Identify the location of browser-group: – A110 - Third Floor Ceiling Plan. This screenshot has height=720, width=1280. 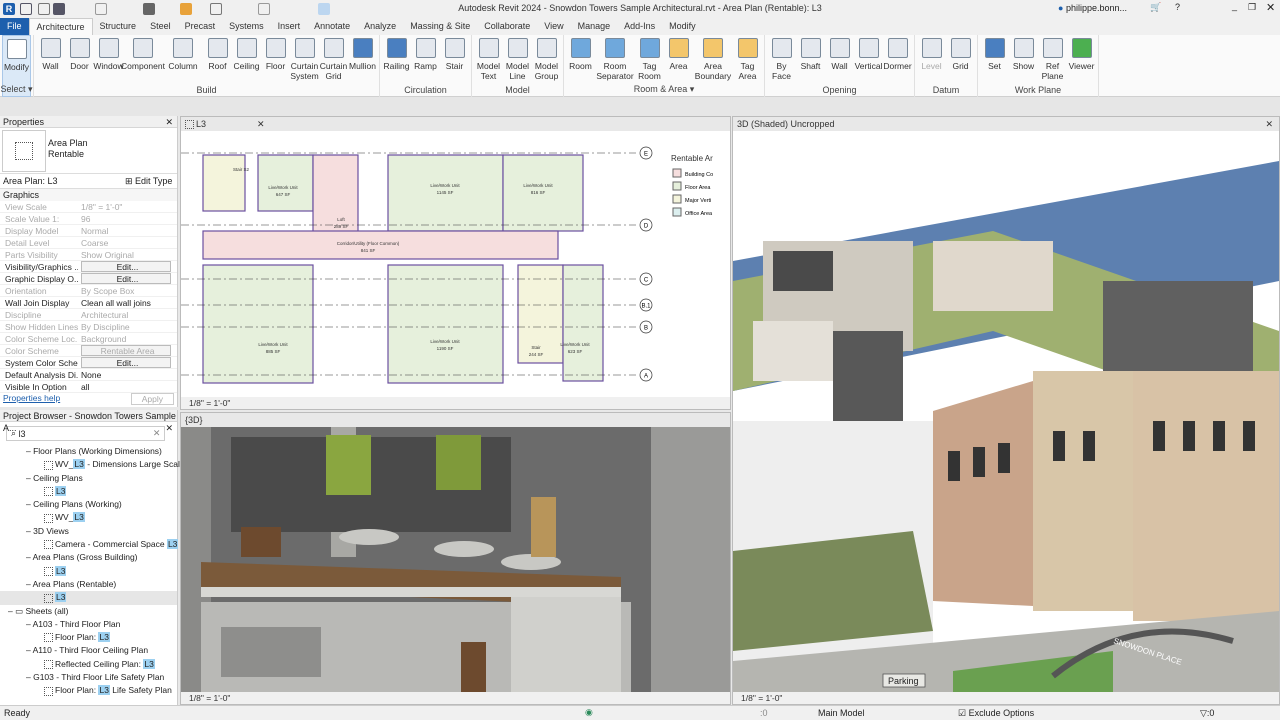
(88, 650).